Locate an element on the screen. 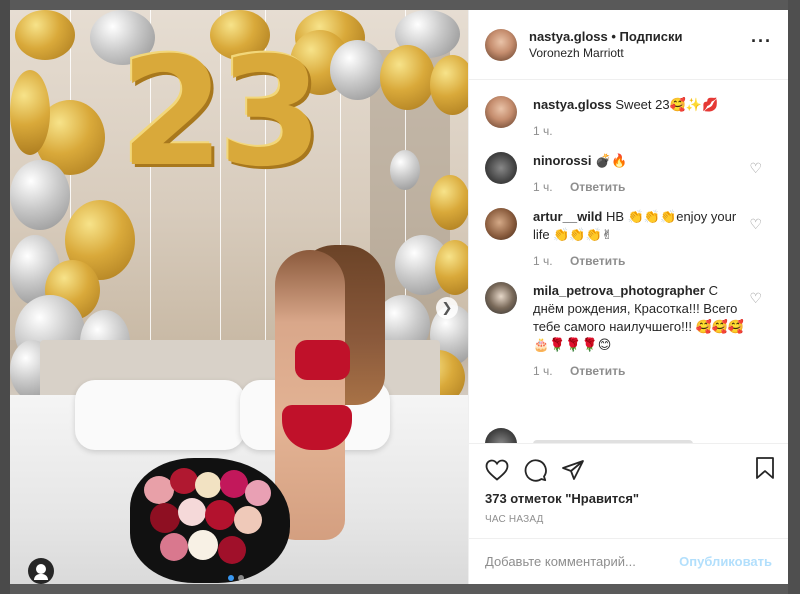 The height and width of the screenshot is (594, 800). comment-text: Sweet 23🥰✨💋 is located at coordinates (667, 104).